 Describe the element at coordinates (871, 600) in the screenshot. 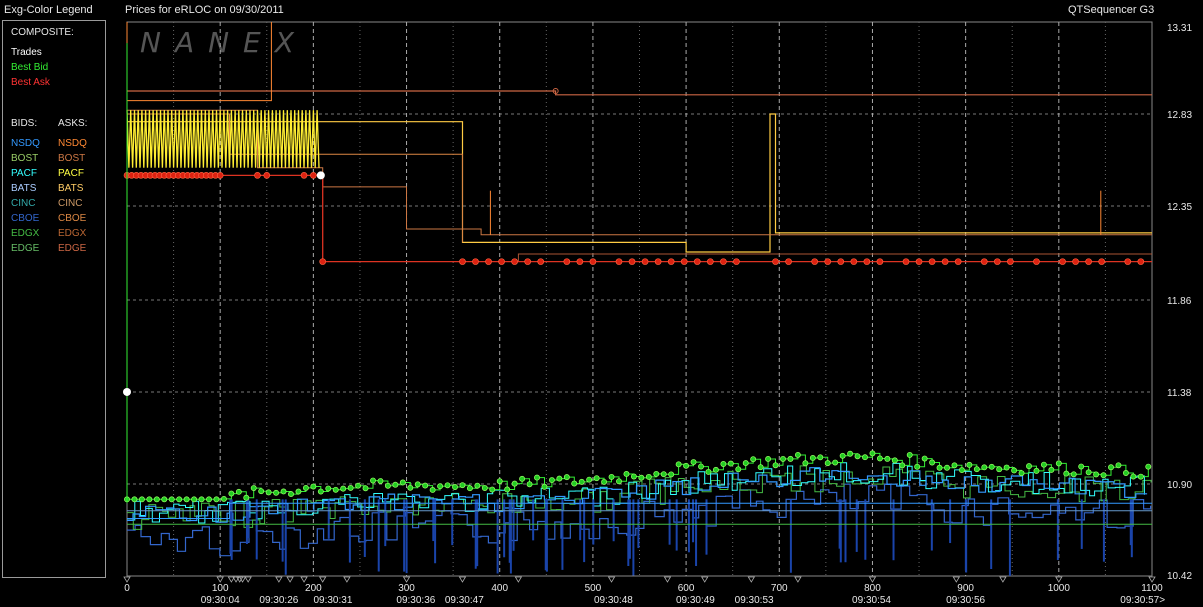

I see `time-label: 09:30:54` at that location.